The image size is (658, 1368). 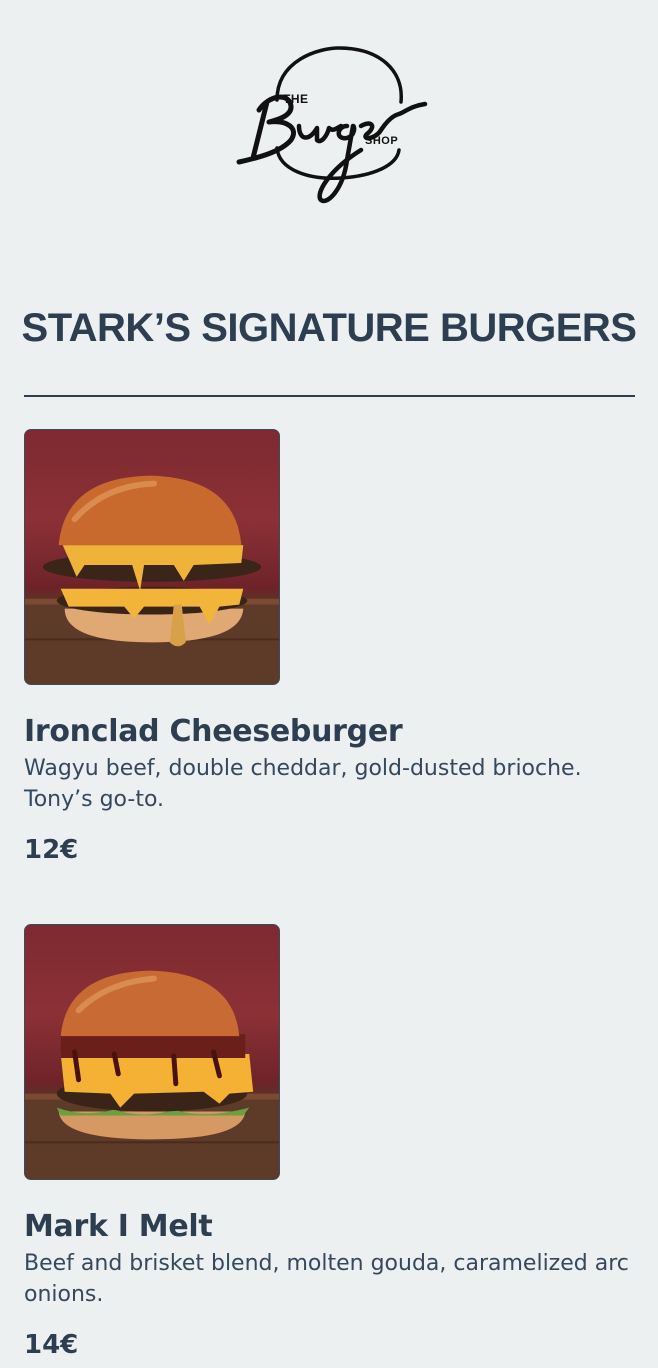 I want to click on brand-logo: THE SHOP, so click(x=334, y=127).